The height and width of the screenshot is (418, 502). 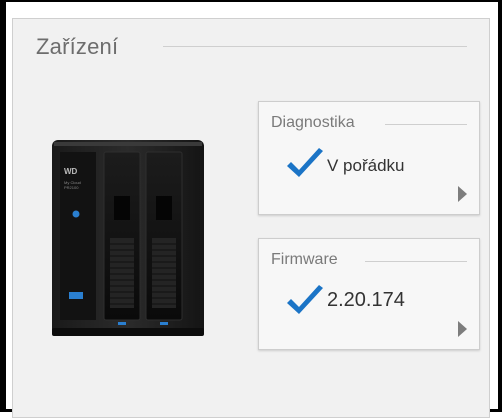 I want to click on section-title: Zařízení, so click(x=77, y=46).